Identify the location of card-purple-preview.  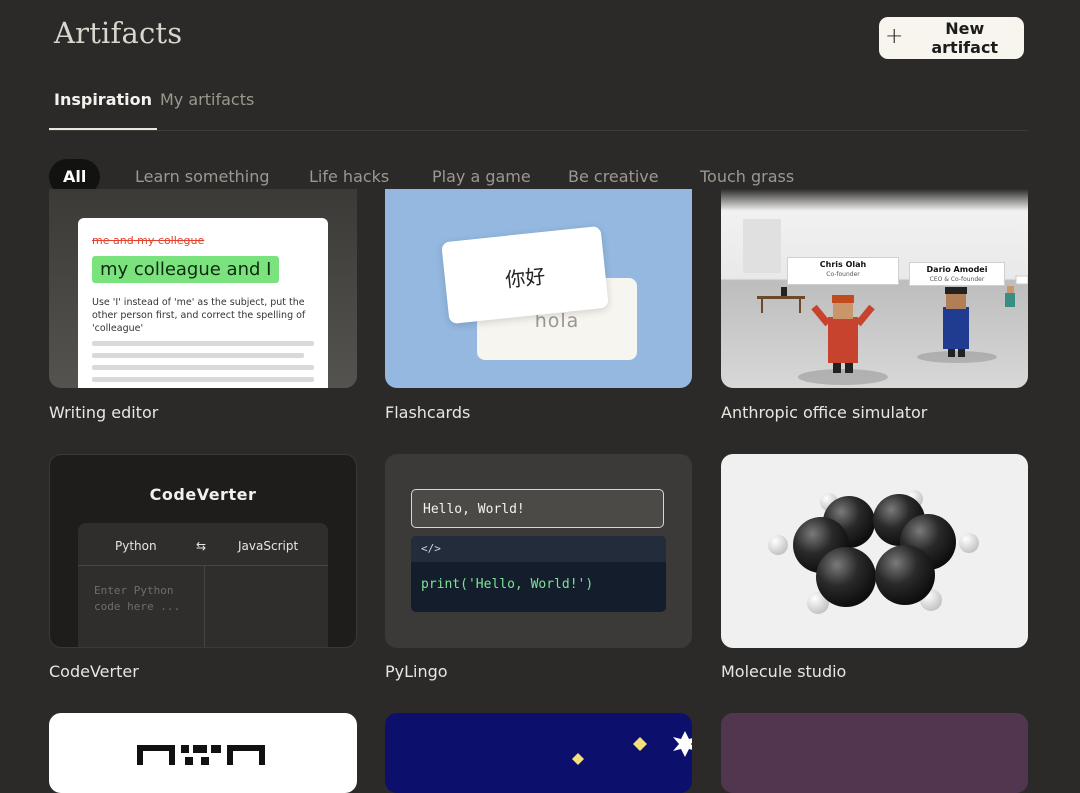
(874, 753).